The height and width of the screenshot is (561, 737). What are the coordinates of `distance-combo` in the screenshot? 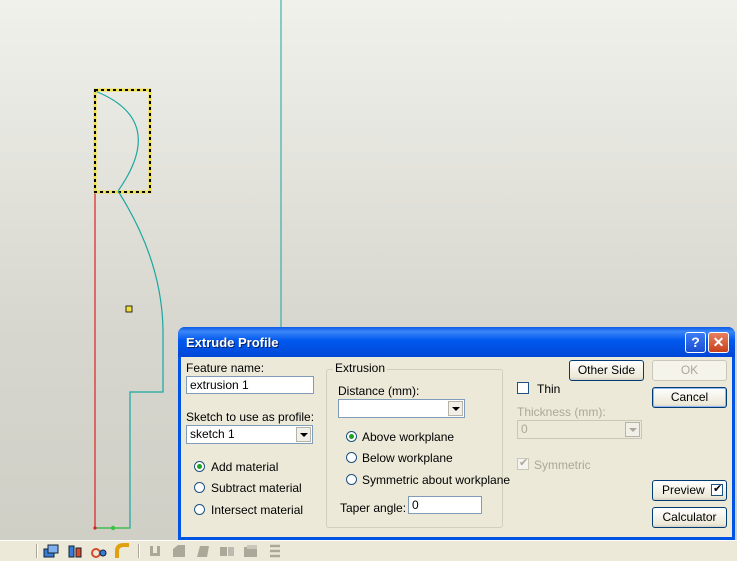 It's located at (401, 408).